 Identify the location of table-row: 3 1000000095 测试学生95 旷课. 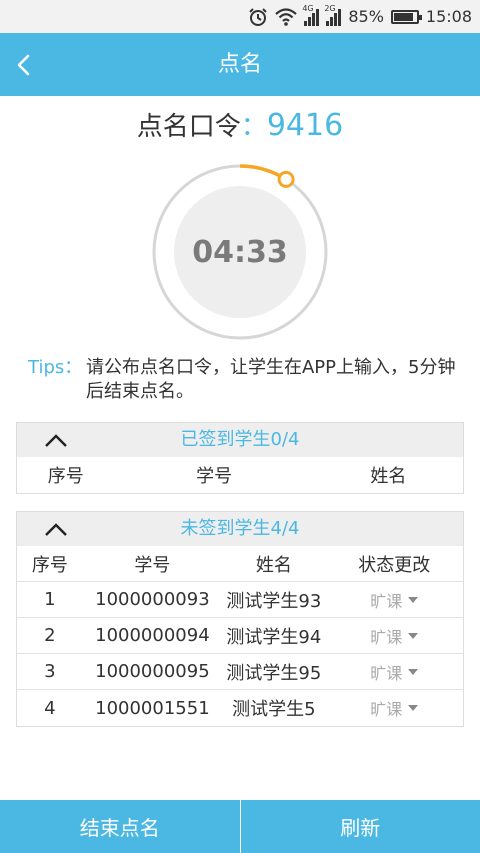
(240, 672).